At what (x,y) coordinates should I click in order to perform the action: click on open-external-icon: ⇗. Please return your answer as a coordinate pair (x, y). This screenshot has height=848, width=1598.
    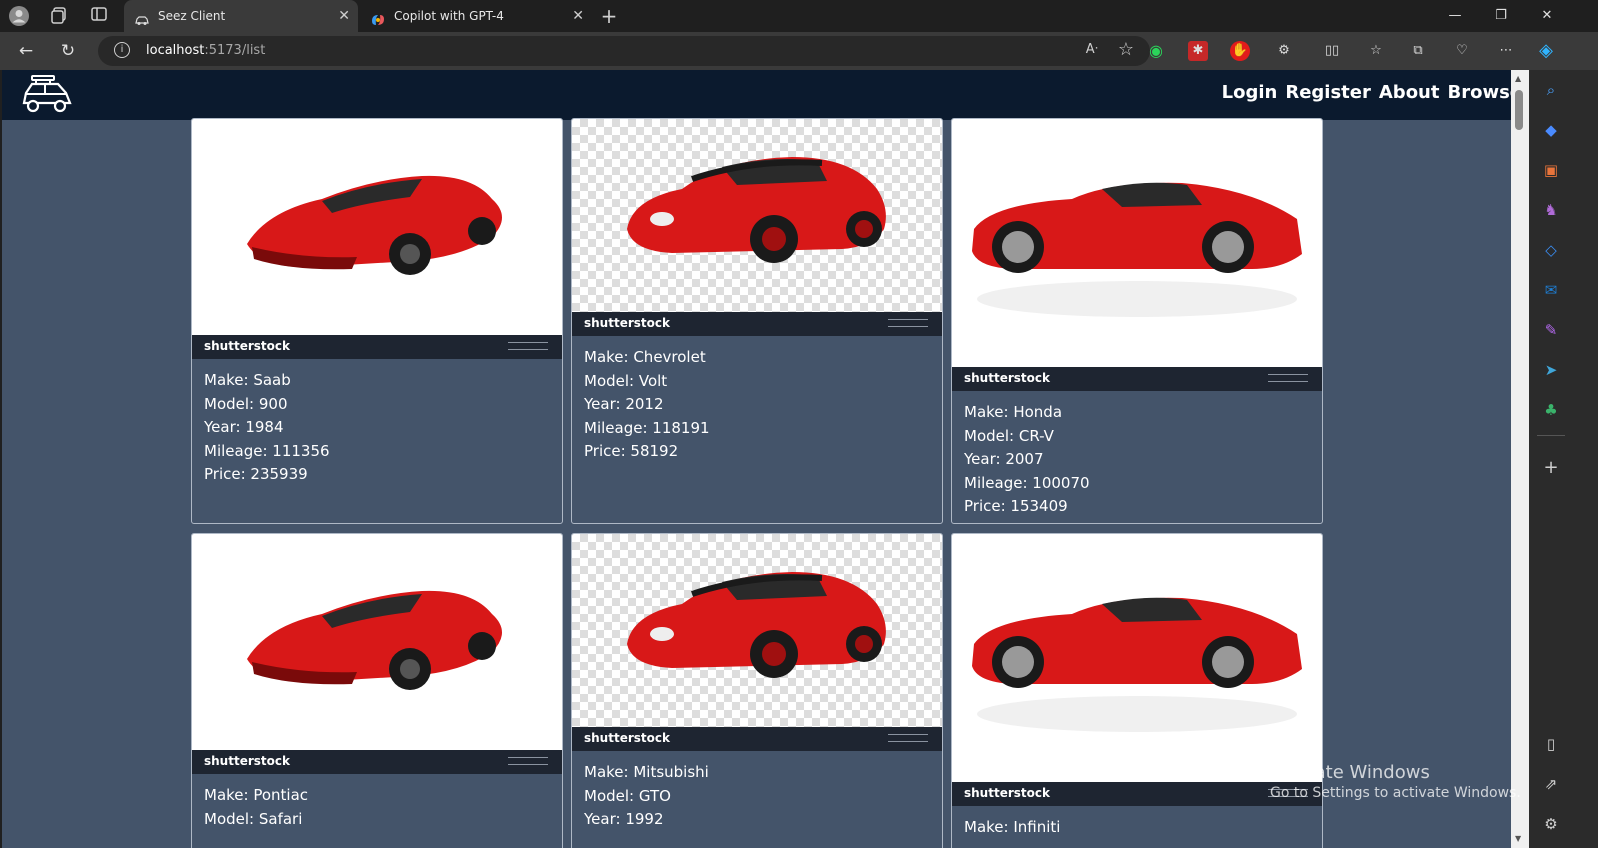
    Looking at the image, I should click on (1551, 784).